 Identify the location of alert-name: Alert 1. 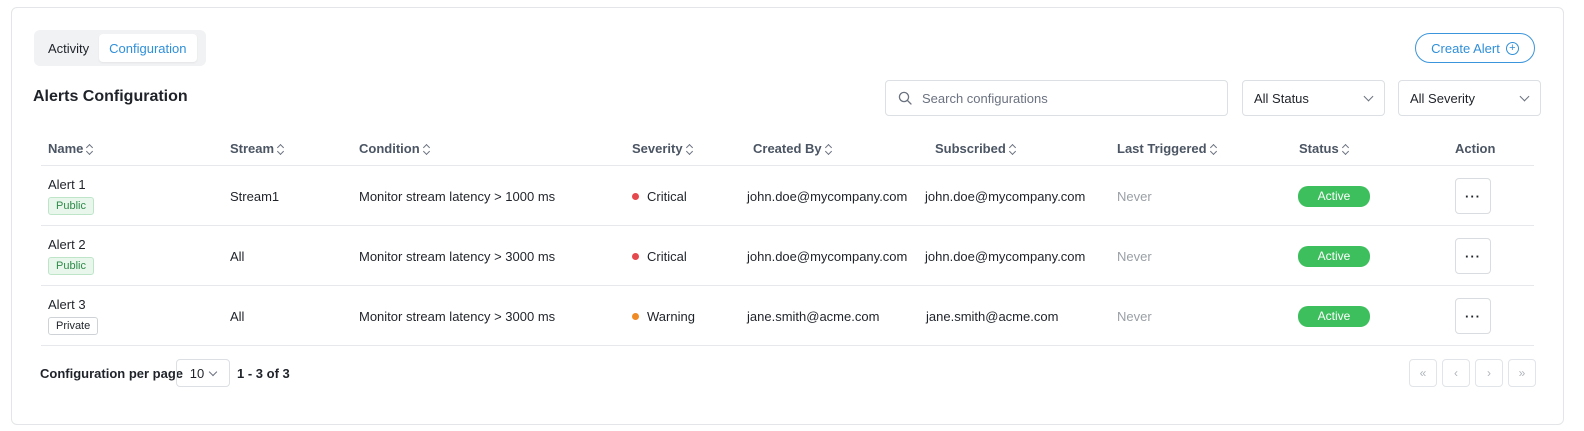
(67, 184).